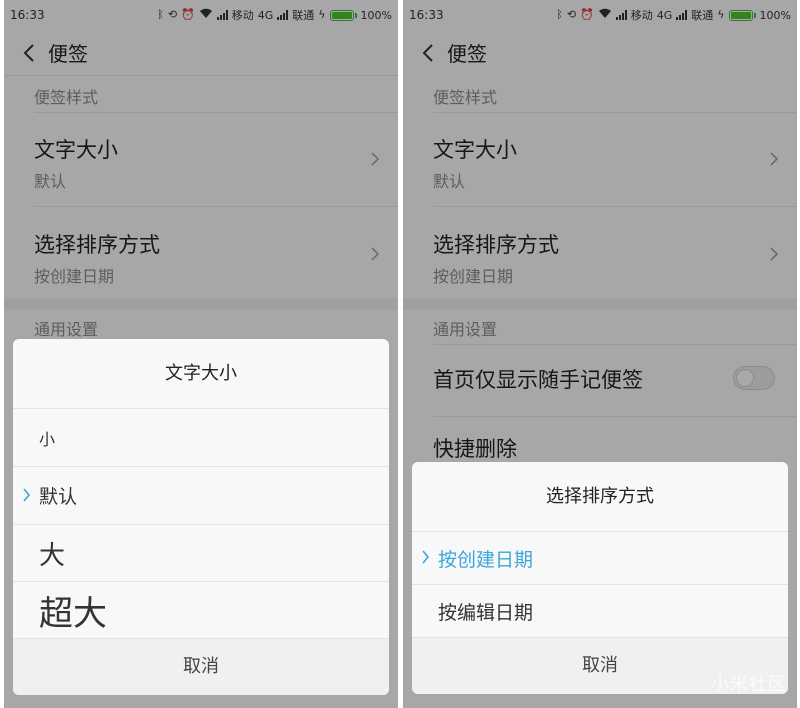 The width and height of the screenshot is (800, 708). I want to click on option-extra-large: 超大, so click(201, 610).